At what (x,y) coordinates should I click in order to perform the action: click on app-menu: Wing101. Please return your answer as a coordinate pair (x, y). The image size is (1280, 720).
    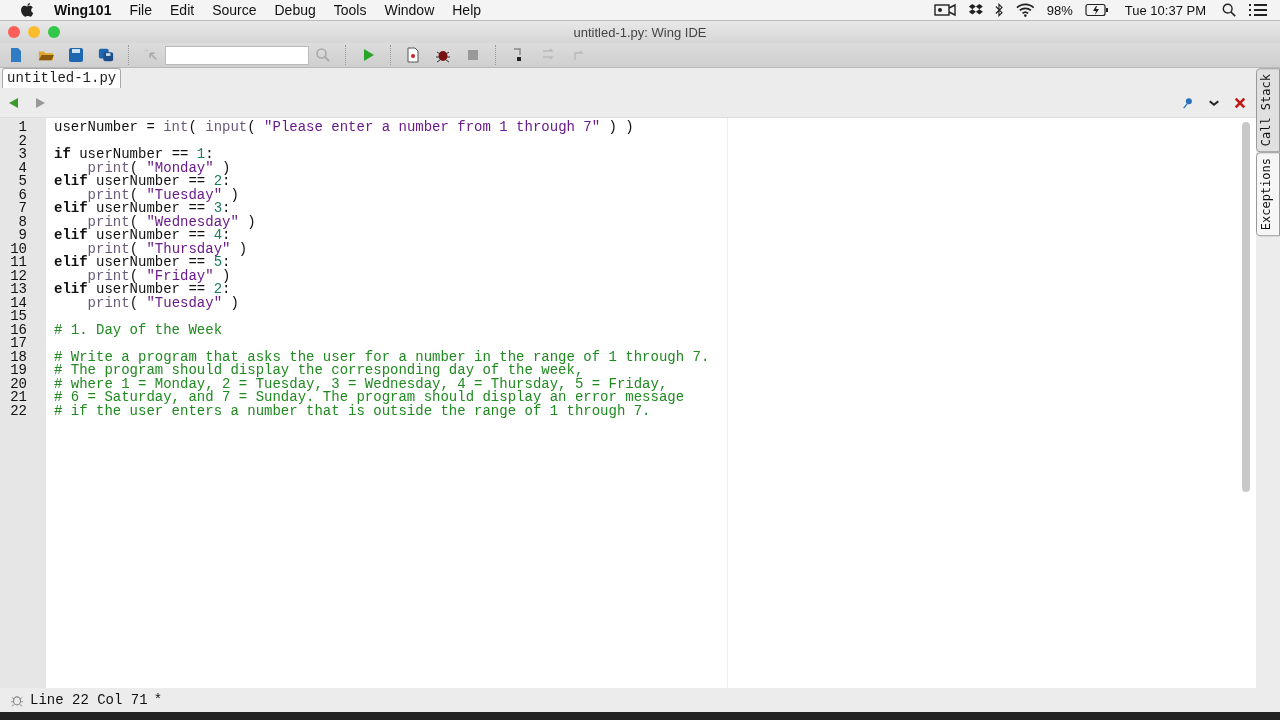
    Looking at the image, I should click on (84, 10).